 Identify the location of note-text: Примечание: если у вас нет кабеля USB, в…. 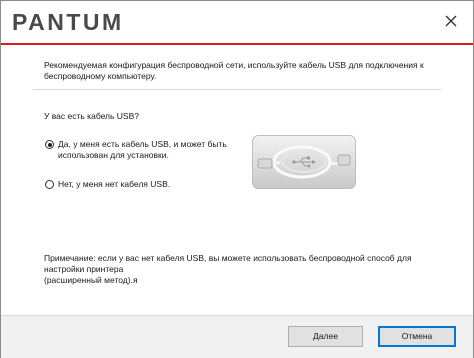
(244, 269).